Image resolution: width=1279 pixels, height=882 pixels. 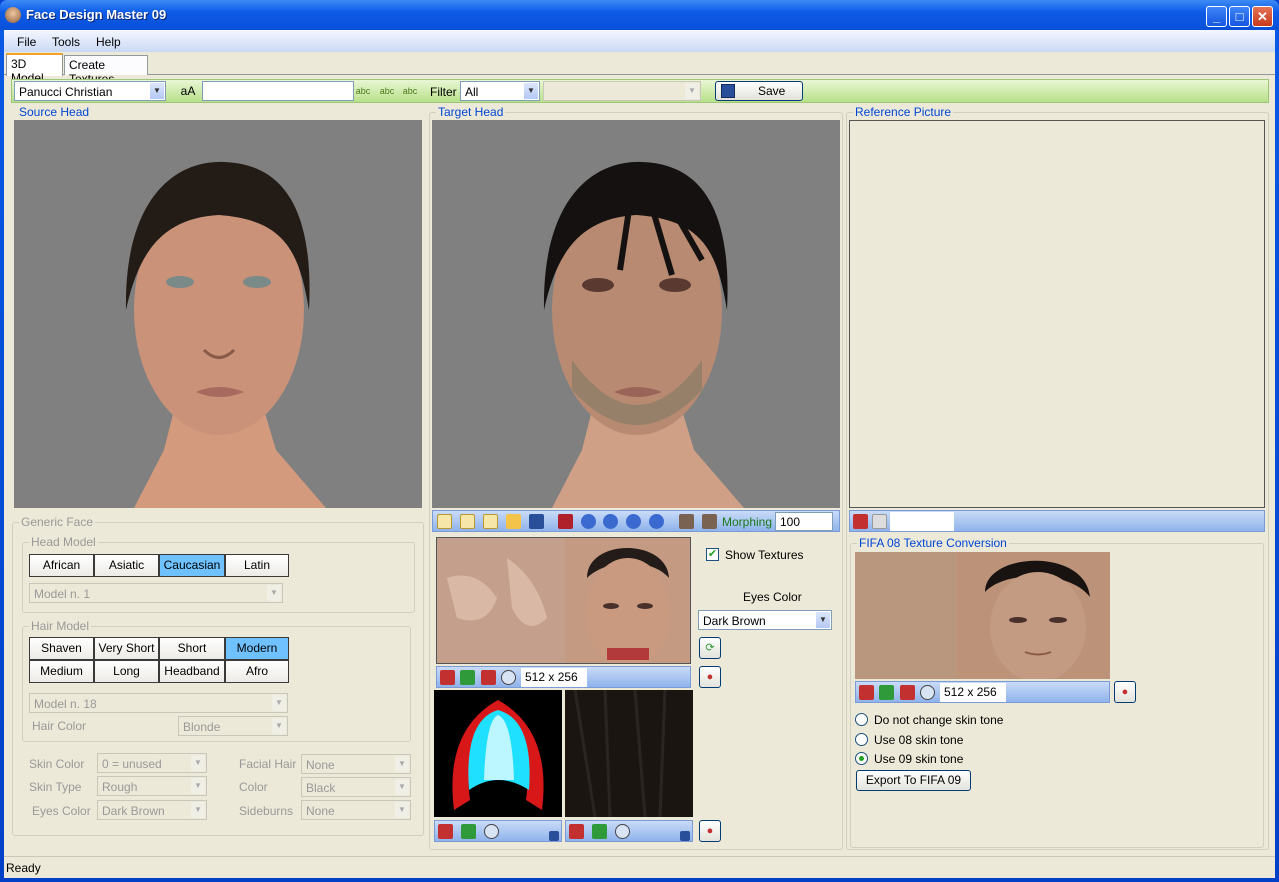 What do you see at coordinates (1216, 16) in the screenshot?
I see `minimize-button: _` at bounding box center [1216, 16].